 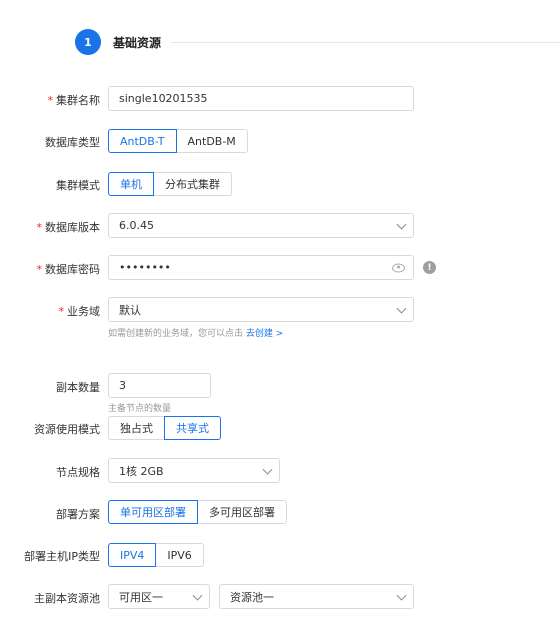 What do you see at coordinates (78, 387) in the screenshot?
I see `replica-count-label: 副本数量` at bounding box center [78, 387].